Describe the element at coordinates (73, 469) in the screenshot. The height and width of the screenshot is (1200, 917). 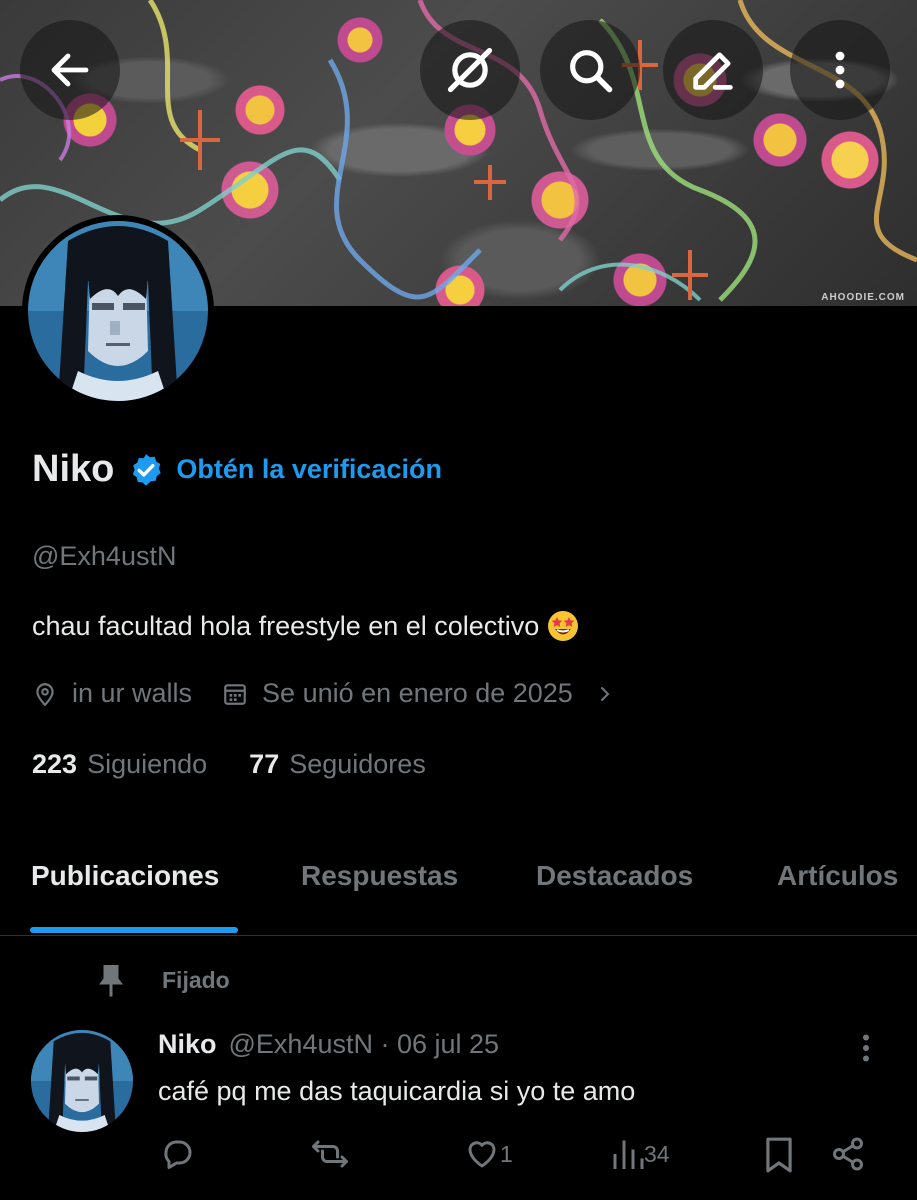
I see `profile-name: Niko` at that location.